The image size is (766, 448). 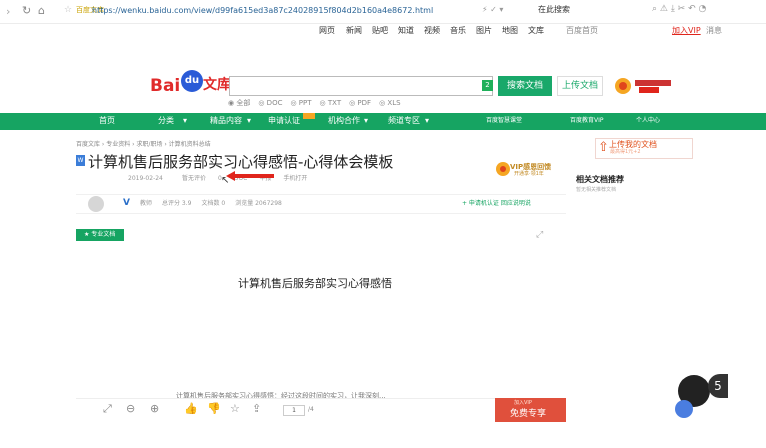 I want to click on upload-card-title: 上传我的文档, so click(x=633, y=145).